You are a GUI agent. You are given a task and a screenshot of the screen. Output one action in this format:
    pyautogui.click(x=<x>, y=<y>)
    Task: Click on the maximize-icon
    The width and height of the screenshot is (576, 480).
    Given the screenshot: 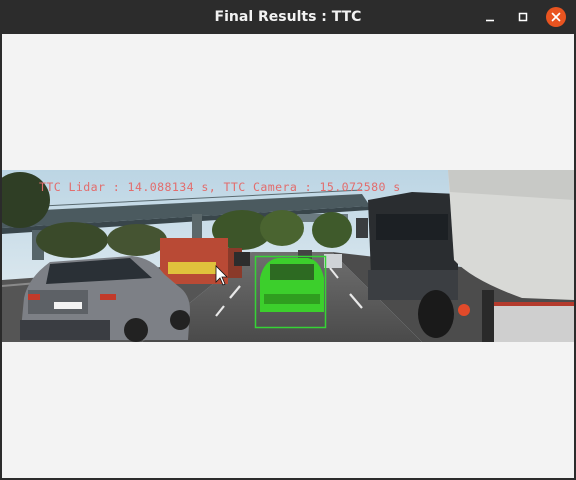 What is the action you would take?
    pyautogui.click(x=523, y=17)
    